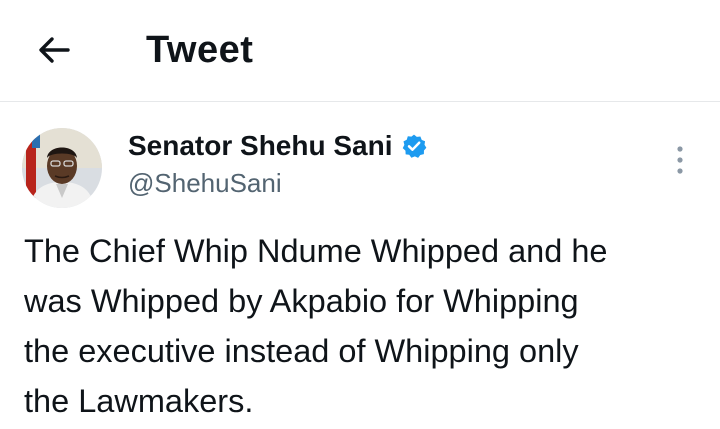  What do you see at coordinates (200, 50) in the screenshot?
I see `page-title: Tweet` at bounding box center [200, 50].